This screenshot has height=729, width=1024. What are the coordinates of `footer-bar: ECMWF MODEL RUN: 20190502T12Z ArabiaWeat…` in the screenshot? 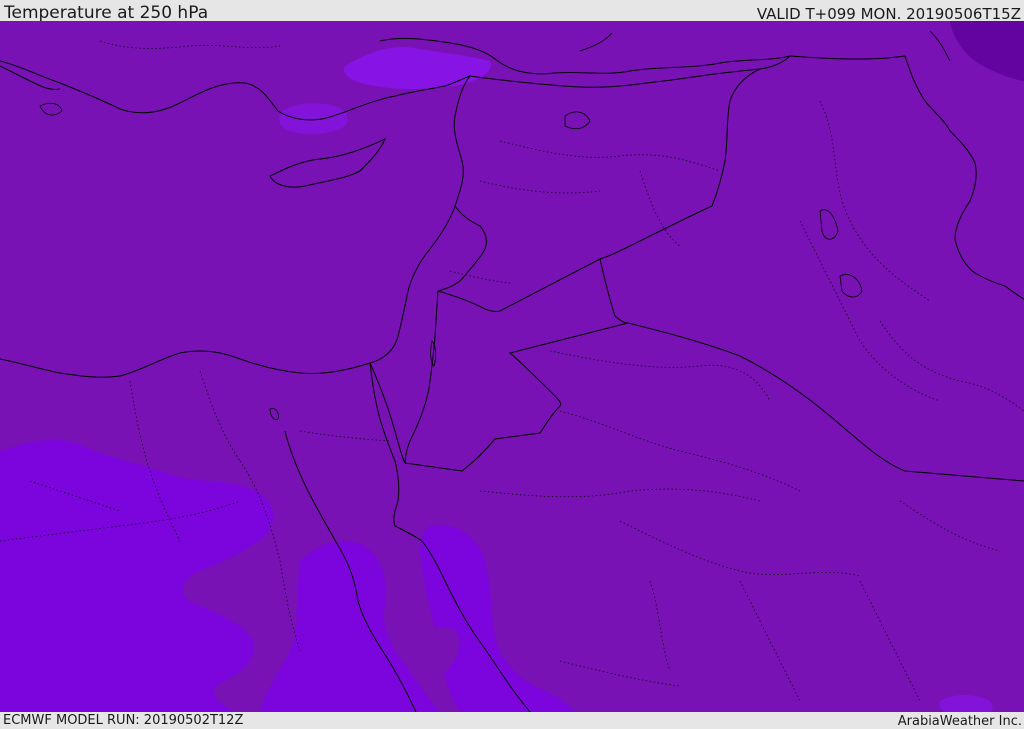 It's located at (512, 720).